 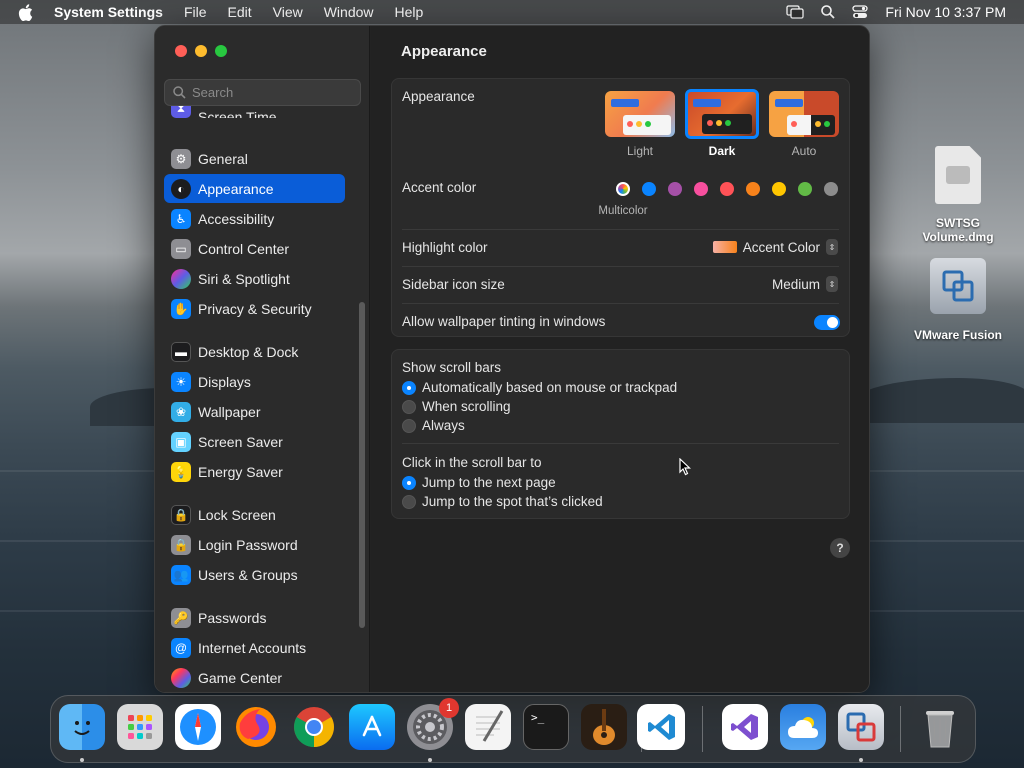 What do you see at coordinates (640, 114) in the screenshot?
I see `appearance-option-light` at bounding box center [640, 114].